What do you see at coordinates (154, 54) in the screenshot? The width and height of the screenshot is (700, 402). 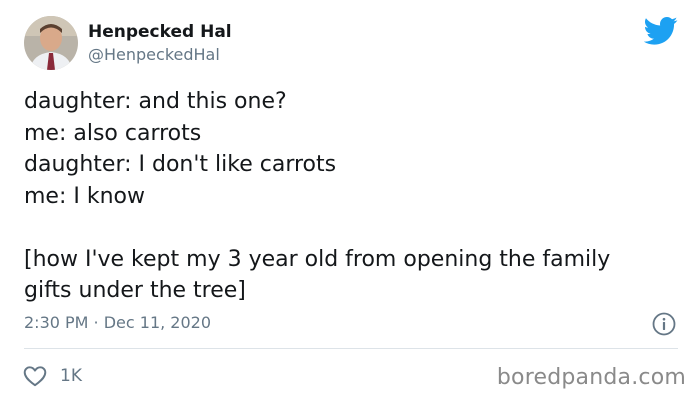 I see `user-handle: @HenpeckedHal` at bounding box center [154, 54].